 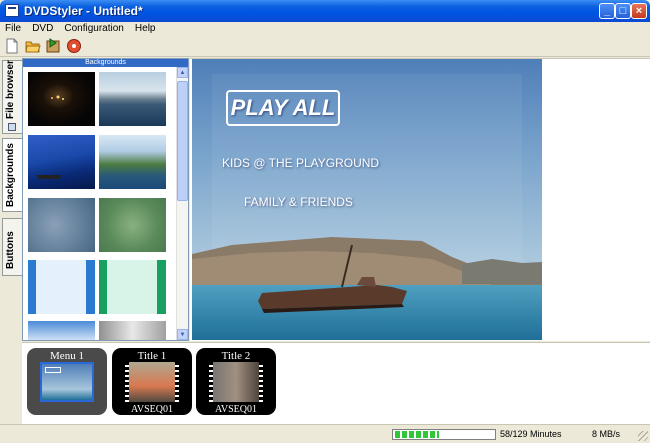 I want to click on bitrate-text: 8 MB/s, so click(x=606, y=434).